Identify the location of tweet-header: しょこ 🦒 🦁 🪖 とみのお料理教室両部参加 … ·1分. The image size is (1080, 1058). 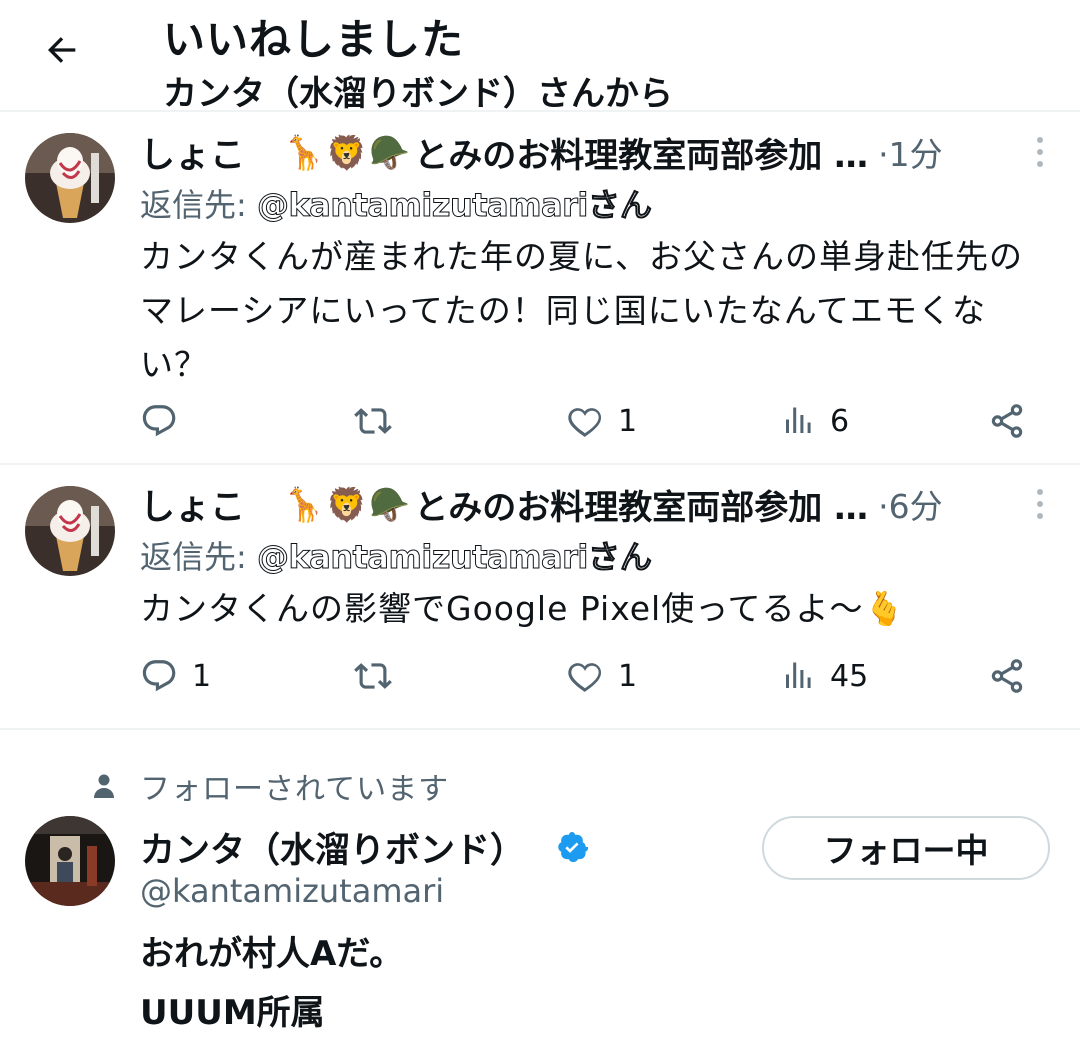
(580, 152).